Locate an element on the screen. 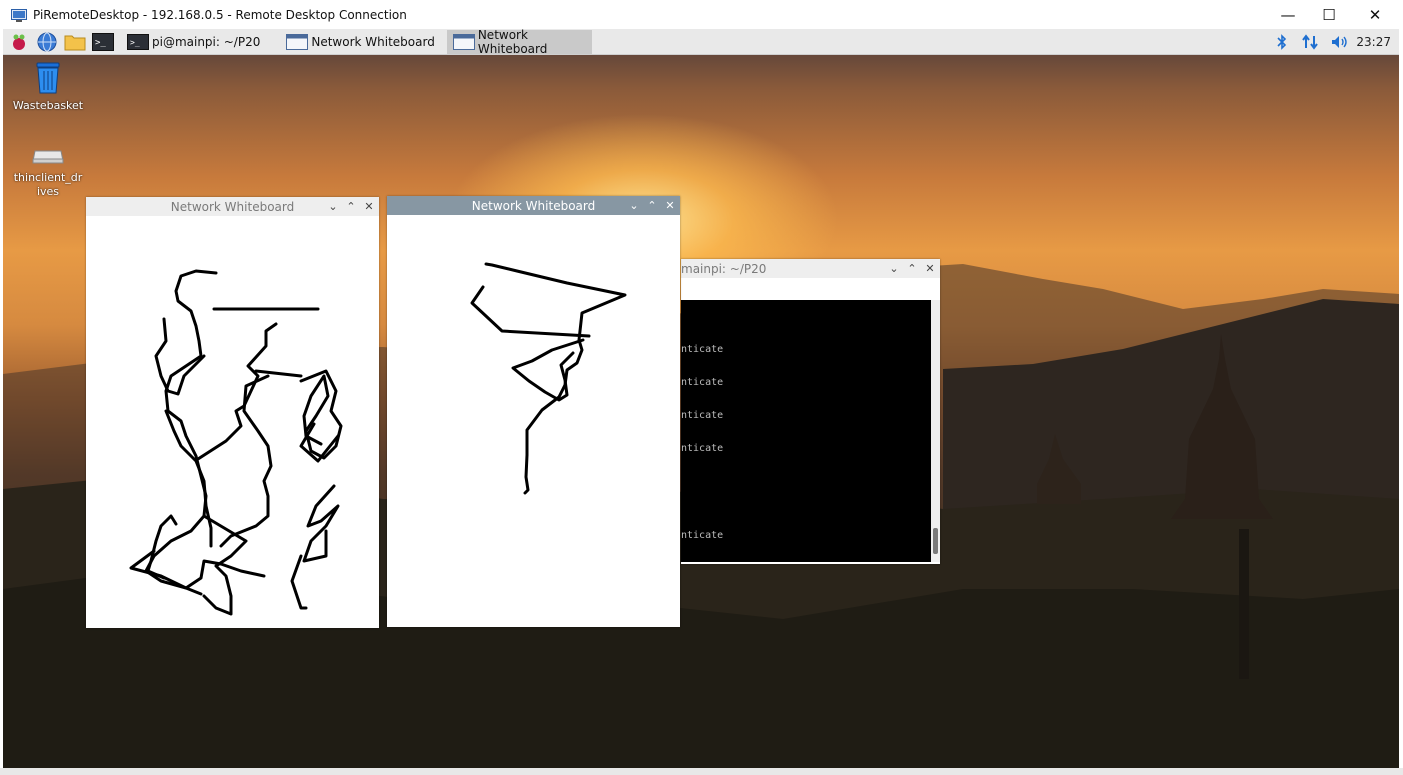  rdp-bottom-border is located at coordinates (701, 771).